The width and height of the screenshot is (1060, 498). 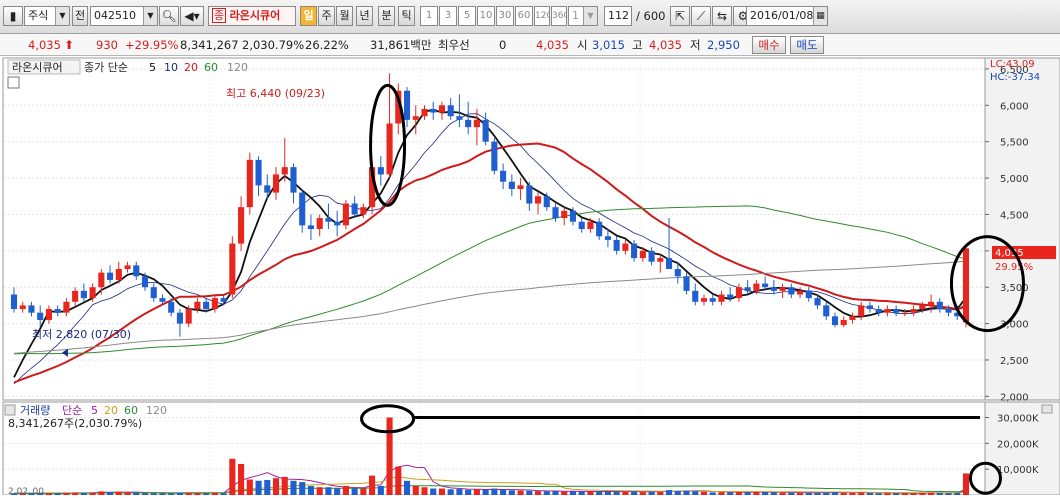 What do you see at coordinates (308, 16) in the screenshot?
I see `period-day-button: 일` at bounding box center [308, 16].